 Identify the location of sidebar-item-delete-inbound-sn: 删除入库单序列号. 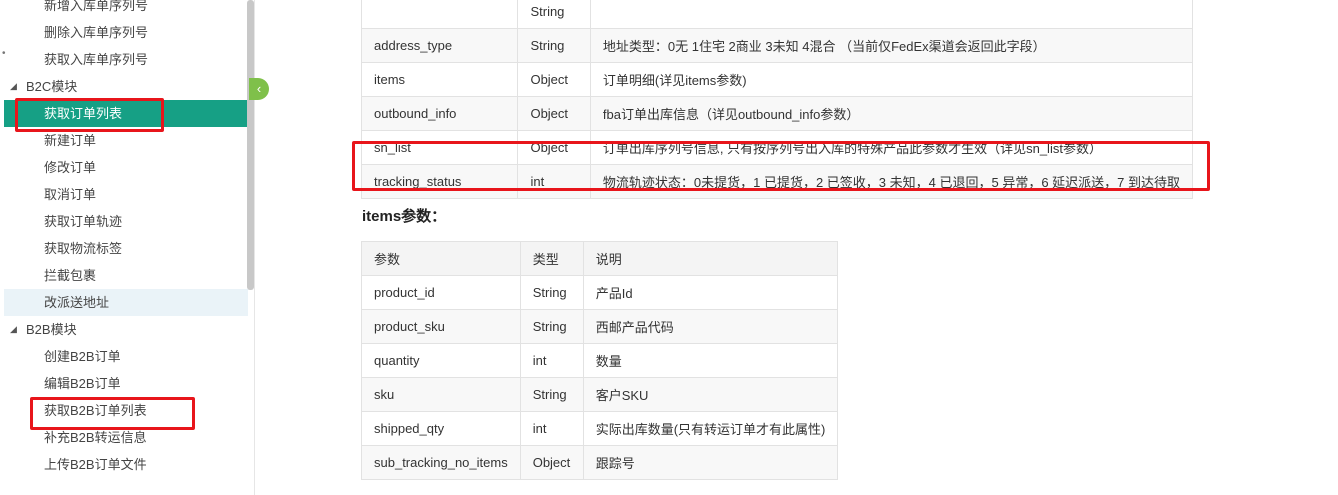
(126, 32).